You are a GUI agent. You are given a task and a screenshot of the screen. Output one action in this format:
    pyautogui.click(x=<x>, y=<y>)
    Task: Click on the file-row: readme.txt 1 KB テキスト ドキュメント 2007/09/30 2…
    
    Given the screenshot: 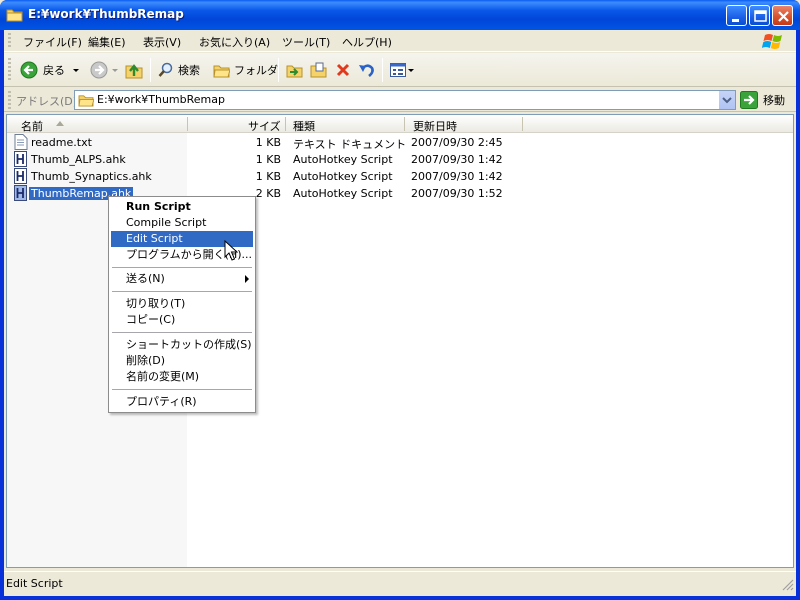 What is the action you would take?
    pyautogui.click(x=400, y=142)
    